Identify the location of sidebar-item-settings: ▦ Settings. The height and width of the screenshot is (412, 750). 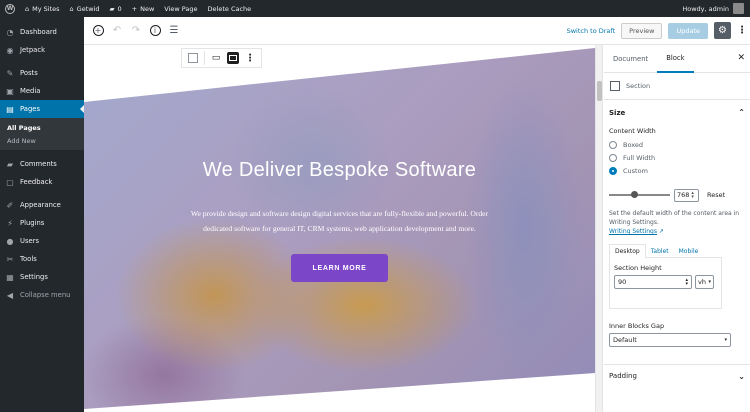
(42, 277).